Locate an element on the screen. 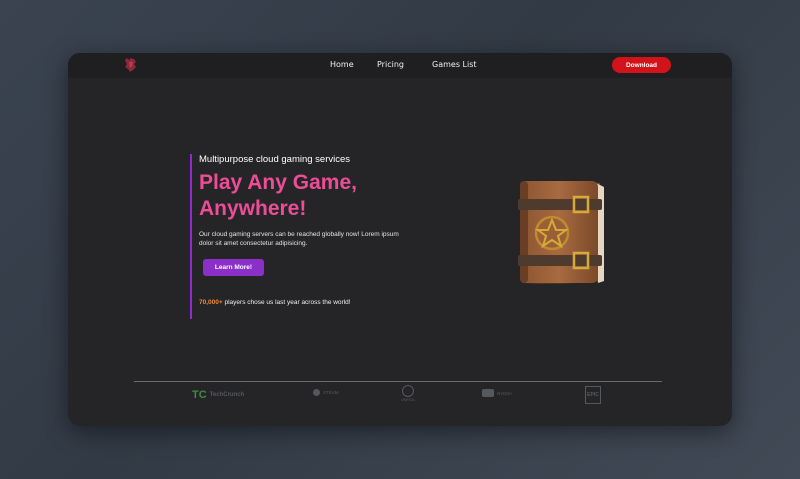 This screenshot has width=800, height=479. partners-divider is located at coordinates (398, 381).